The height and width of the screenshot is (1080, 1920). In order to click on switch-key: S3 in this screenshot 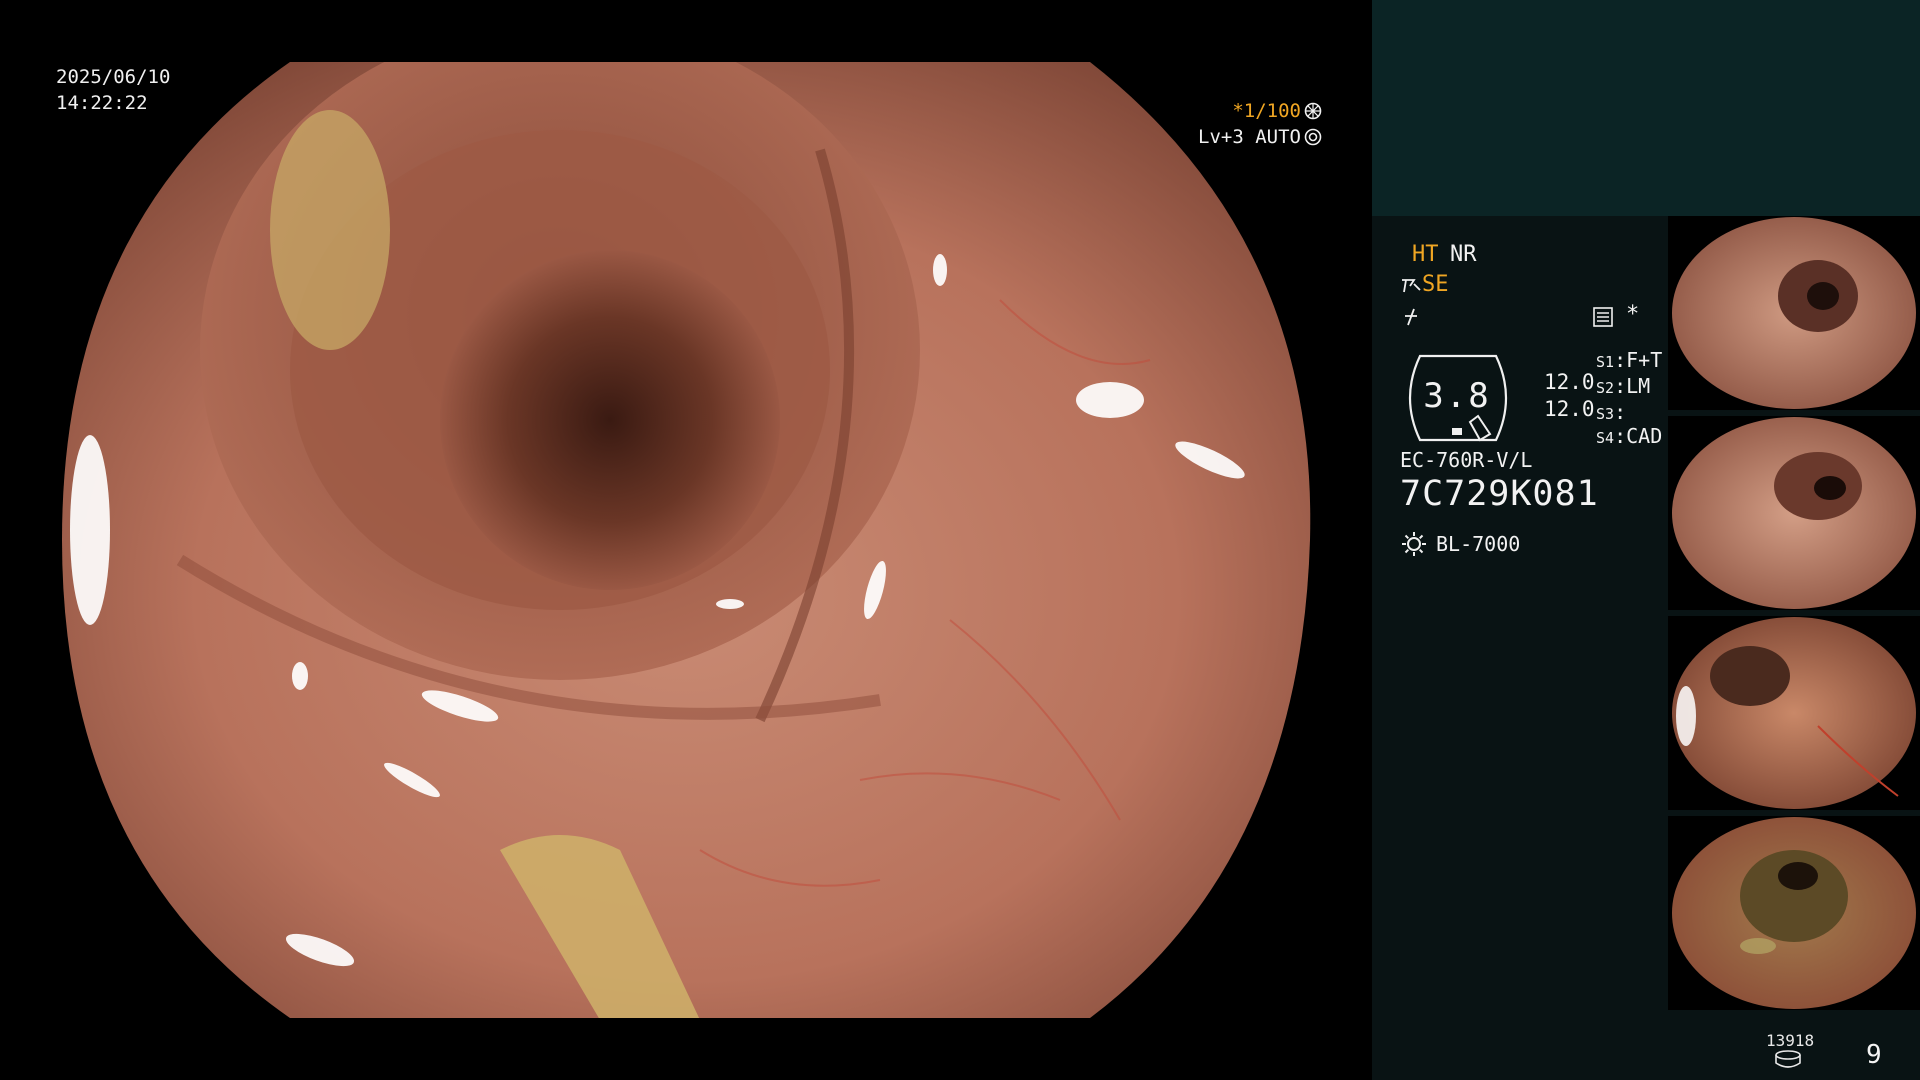, I will do `click(1605, 414)`.